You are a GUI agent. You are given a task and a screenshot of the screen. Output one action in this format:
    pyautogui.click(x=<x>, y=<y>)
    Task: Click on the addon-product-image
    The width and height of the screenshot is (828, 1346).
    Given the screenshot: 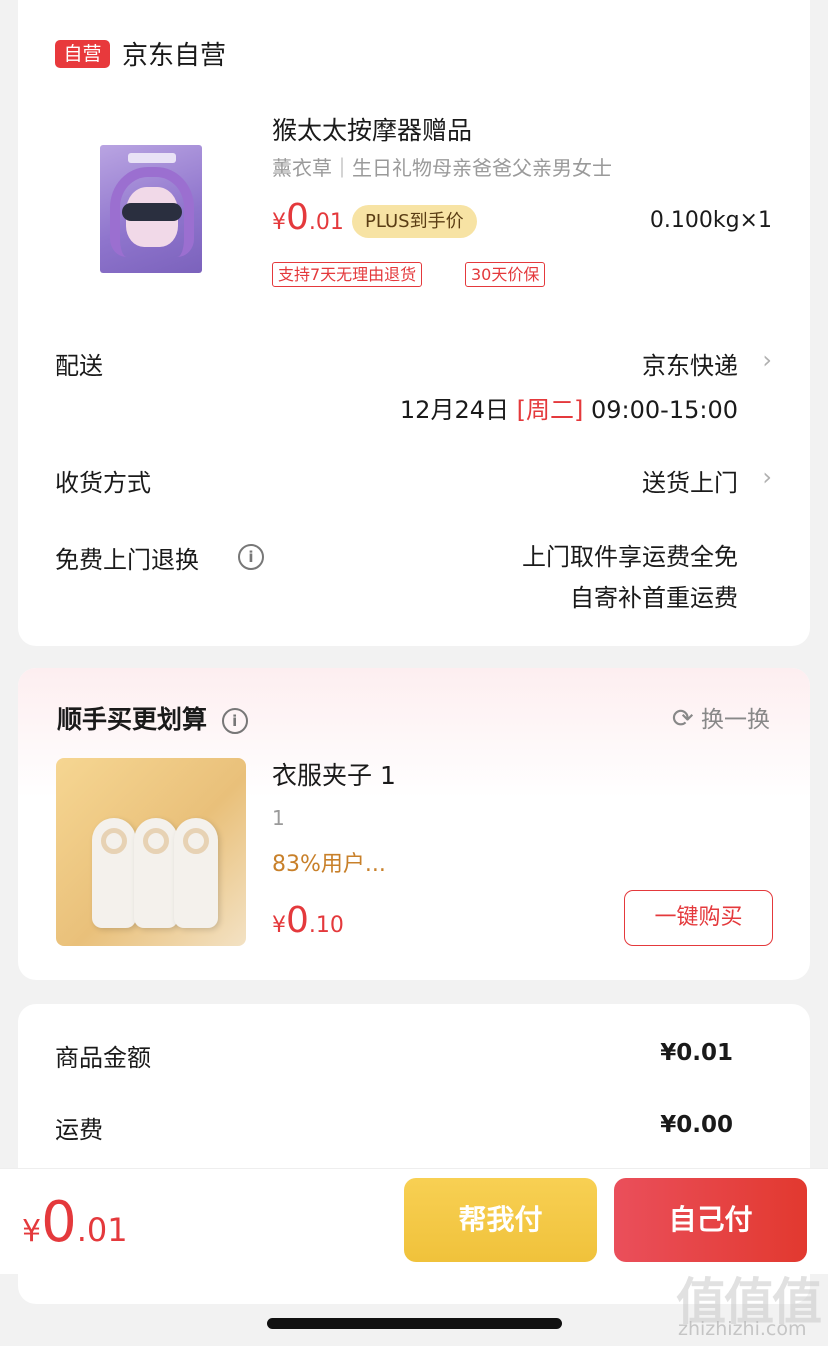 What is the action you would take?
    pyautogui.click(x=151, y=852)
    